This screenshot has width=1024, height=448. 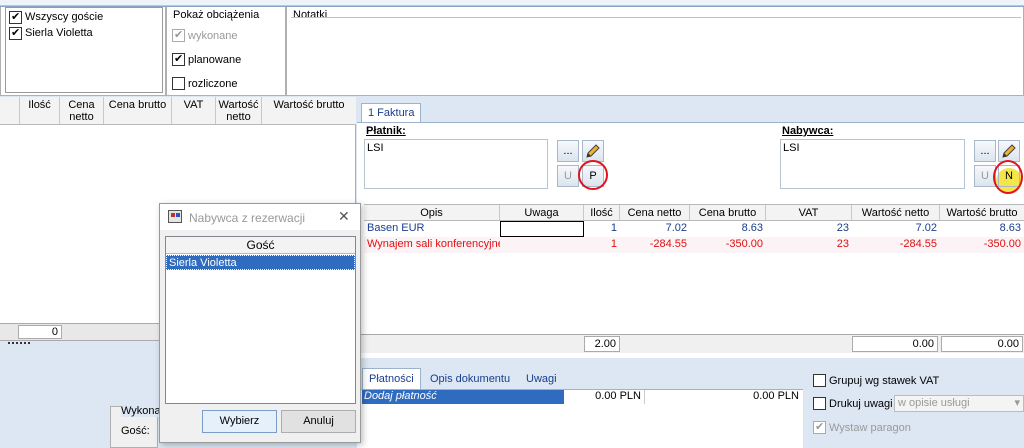 I want to click on guests-list: Wszyscy goście Sierla Violetta, so click(x=84, y=50).